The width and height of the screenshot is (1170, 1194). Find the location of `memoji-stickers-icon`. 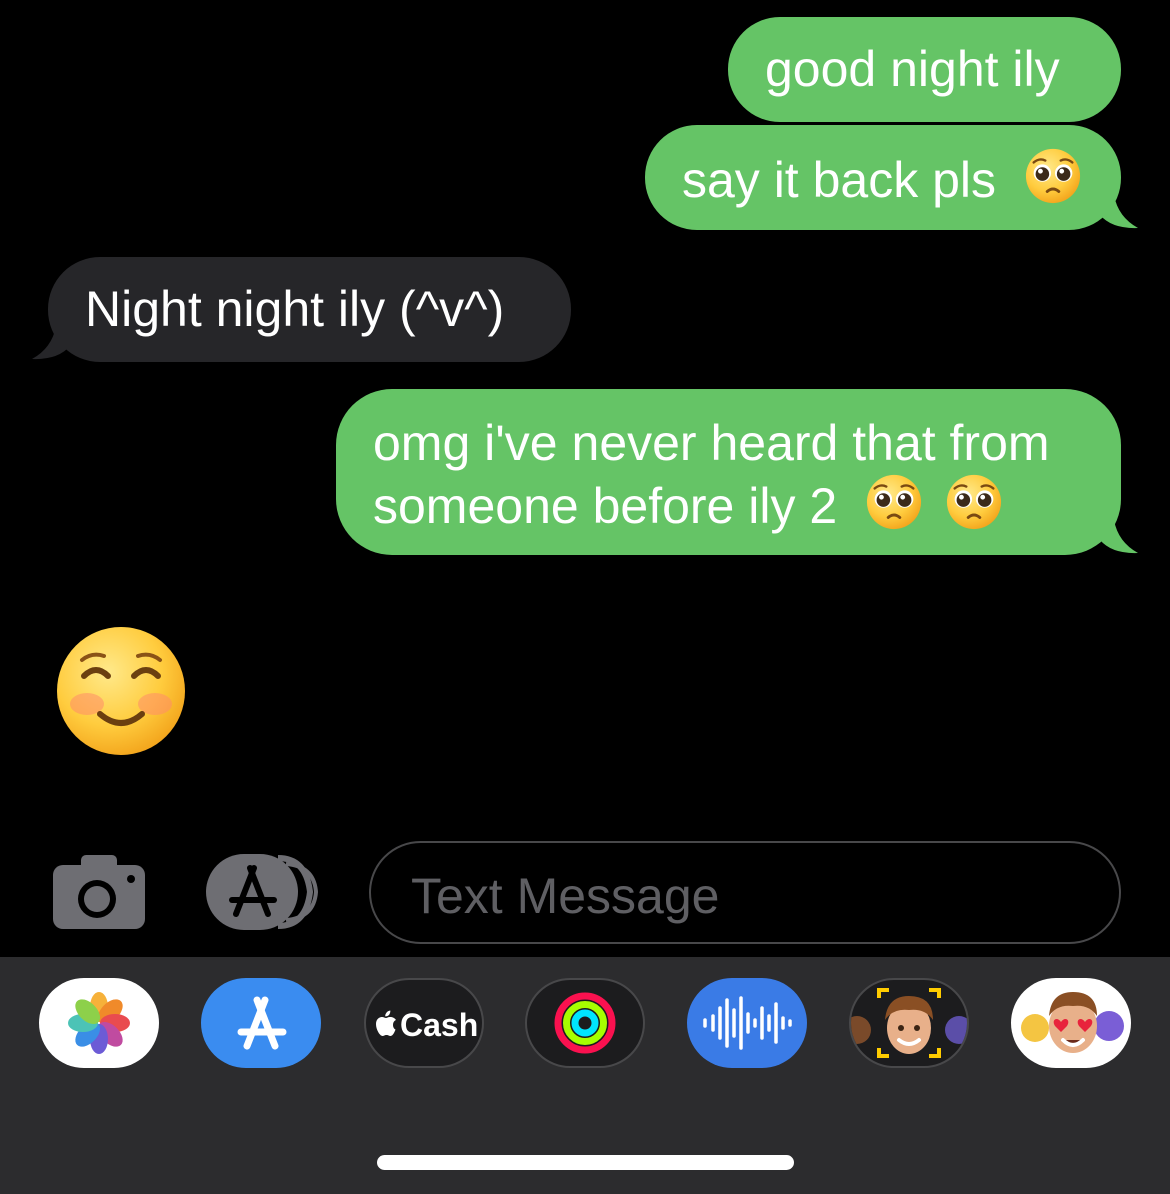

memoji-stickers-icon is located at coordinates (1072, 1022).